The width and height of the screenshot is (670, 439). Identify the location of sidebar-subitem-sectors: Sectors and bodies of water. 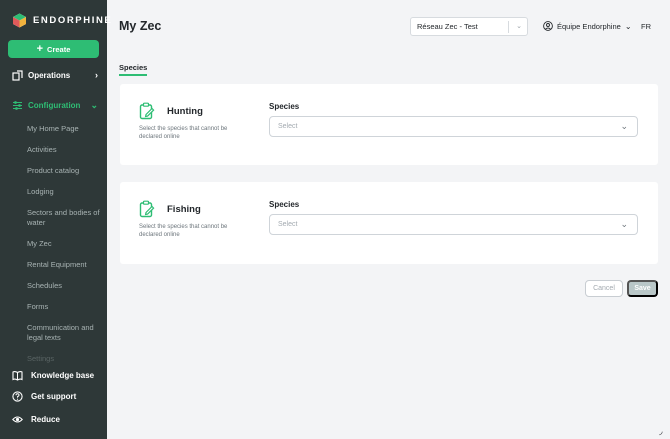
(64, 217).